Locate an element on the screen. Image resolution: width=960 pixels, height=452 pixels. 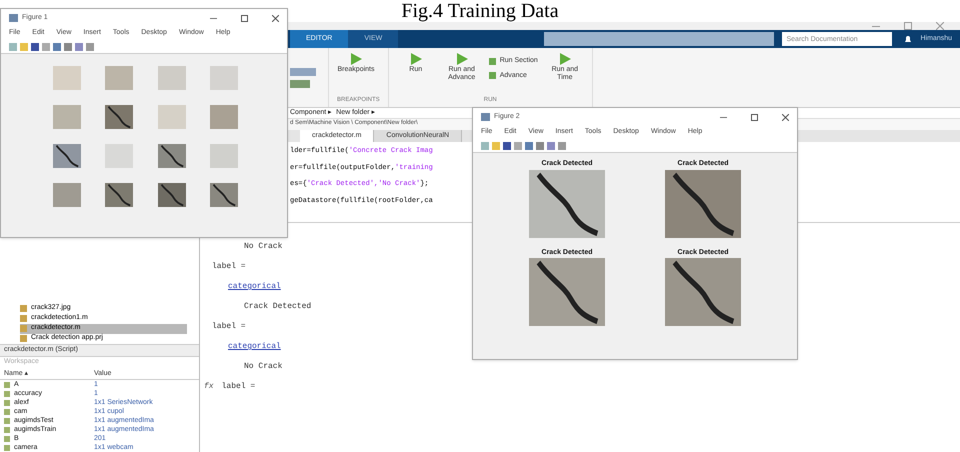
command-output: Crack Detected is located at coordinates (278, 307).